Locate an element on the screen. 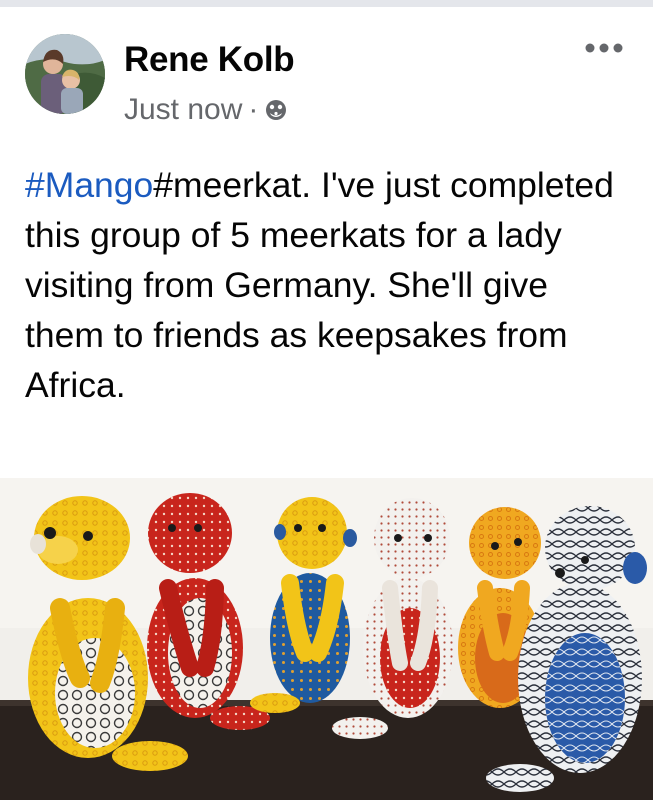  hashtag-inline: #meerkat is located at coordinates (227, 185).